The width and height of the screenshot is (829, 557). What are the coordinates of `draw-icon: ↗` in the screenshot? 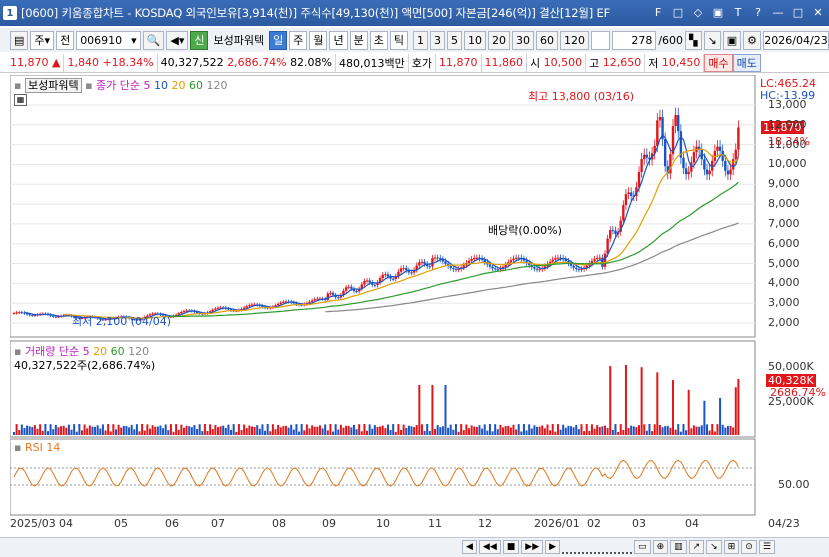 It's located at (696, 547).